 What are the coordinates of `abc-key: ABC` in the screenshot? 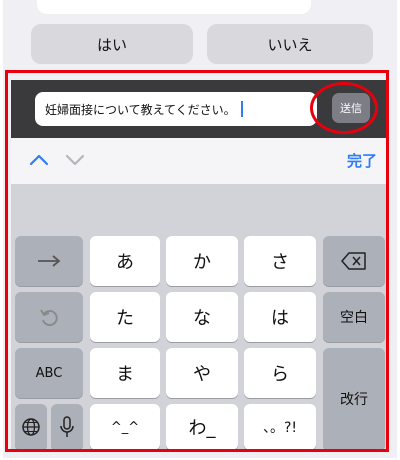 It's located at (49, 373).